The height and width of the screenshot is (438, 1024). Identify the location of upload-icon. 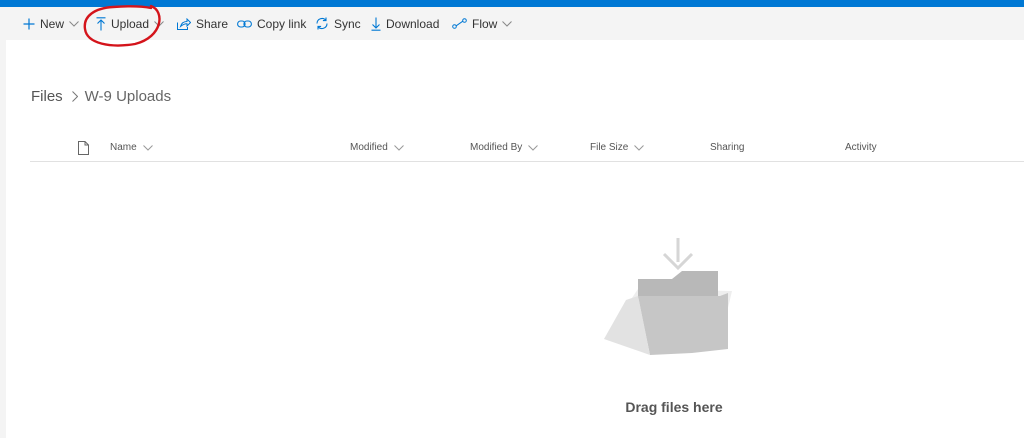
(101, 23).